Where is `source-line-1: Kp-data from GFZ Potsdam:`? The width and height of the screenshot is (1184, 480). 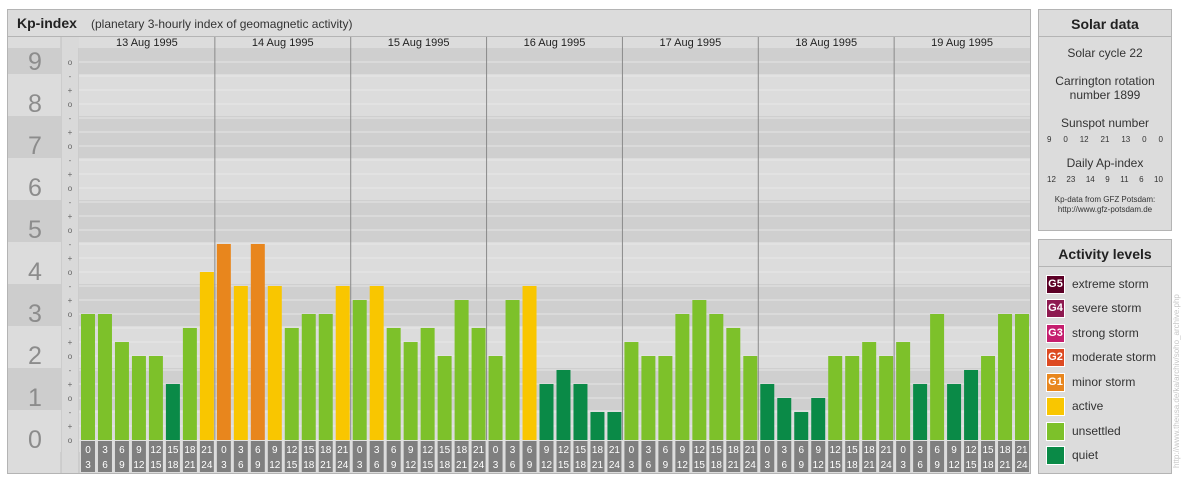
source-line-1: Kp-data from GFZ Potsdam: is located at coordinates (1105, 199).